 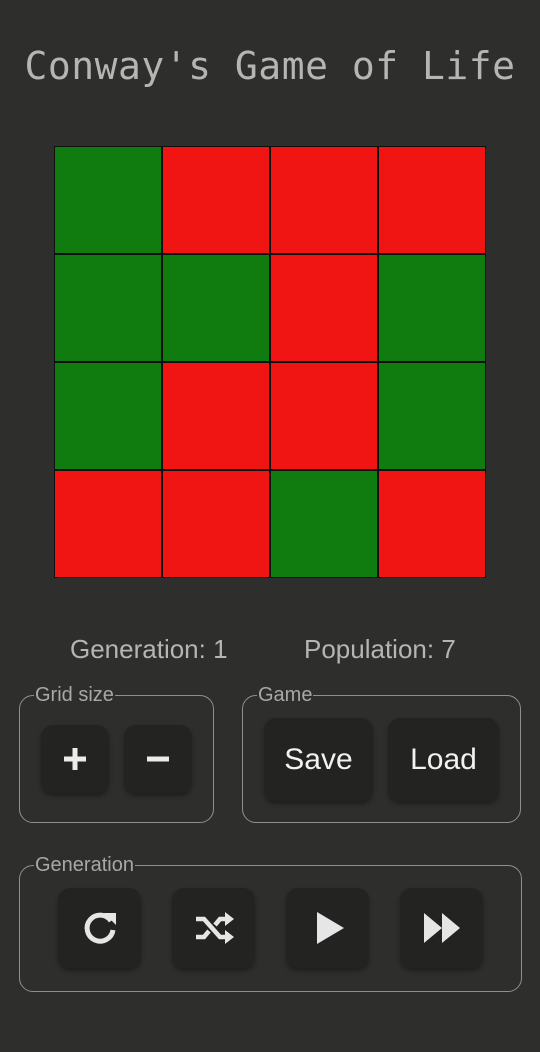 I want to click on reset-button, so click(x=99, y=928).